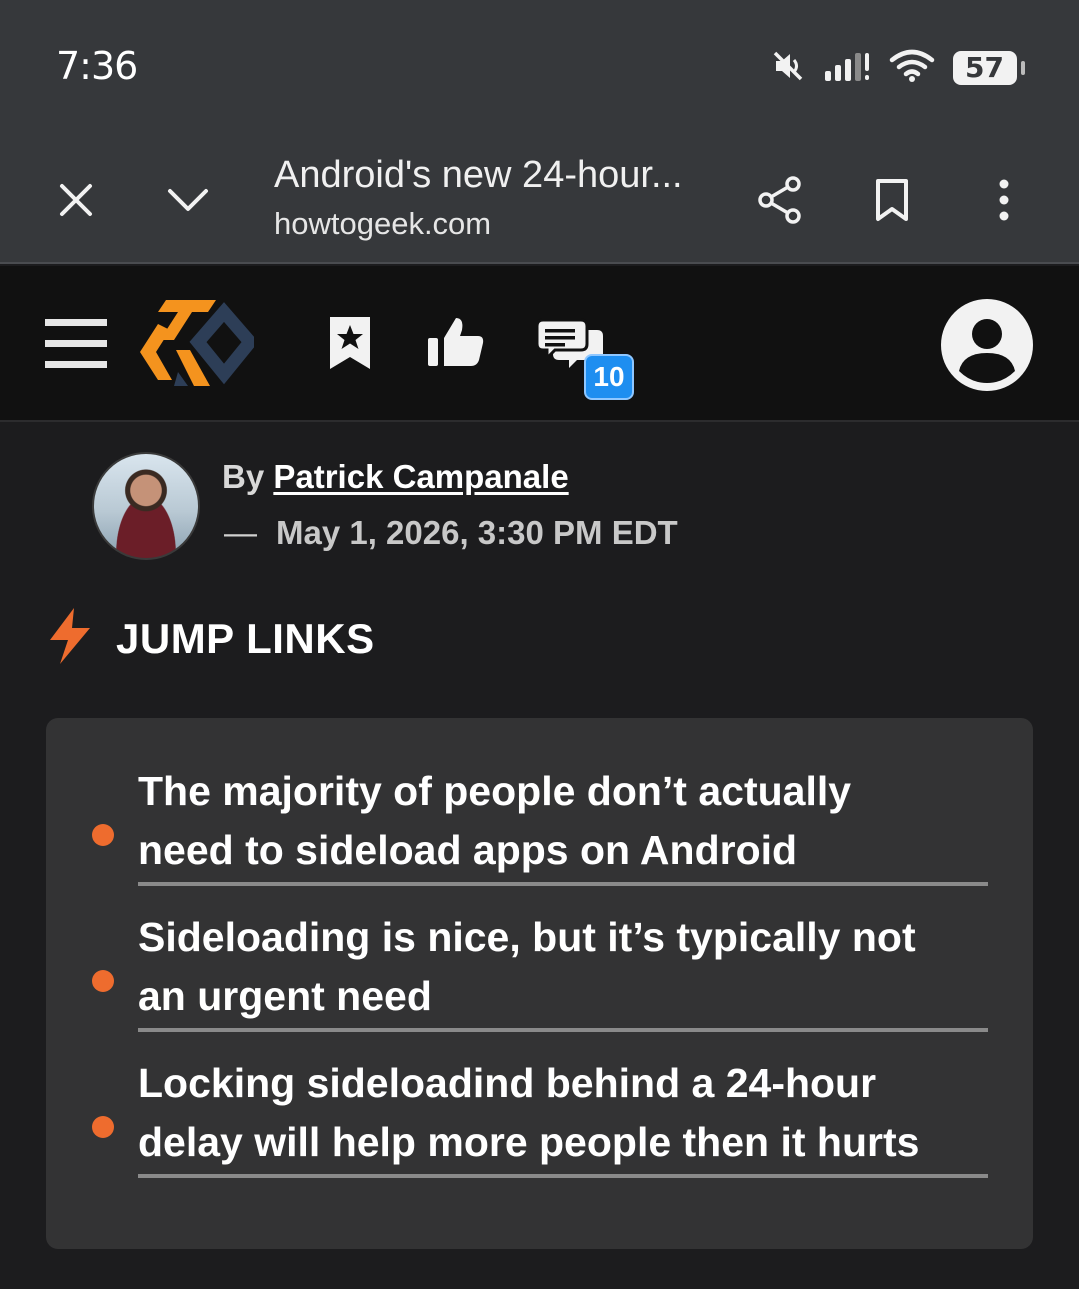 The height and width of the screenshot is (1289, 1079). I want to click on jump-link-line: Locking sideloadind behind a 24-hour, so click(507, 1083).